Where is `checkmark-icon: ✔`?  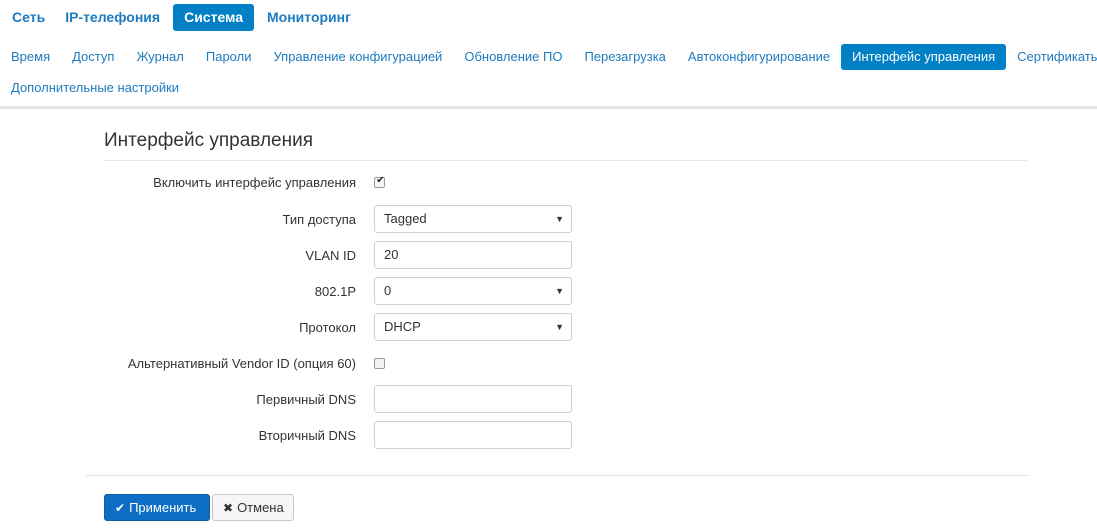
checkmark-icon: ✔ is located at coordinates (120, 508).